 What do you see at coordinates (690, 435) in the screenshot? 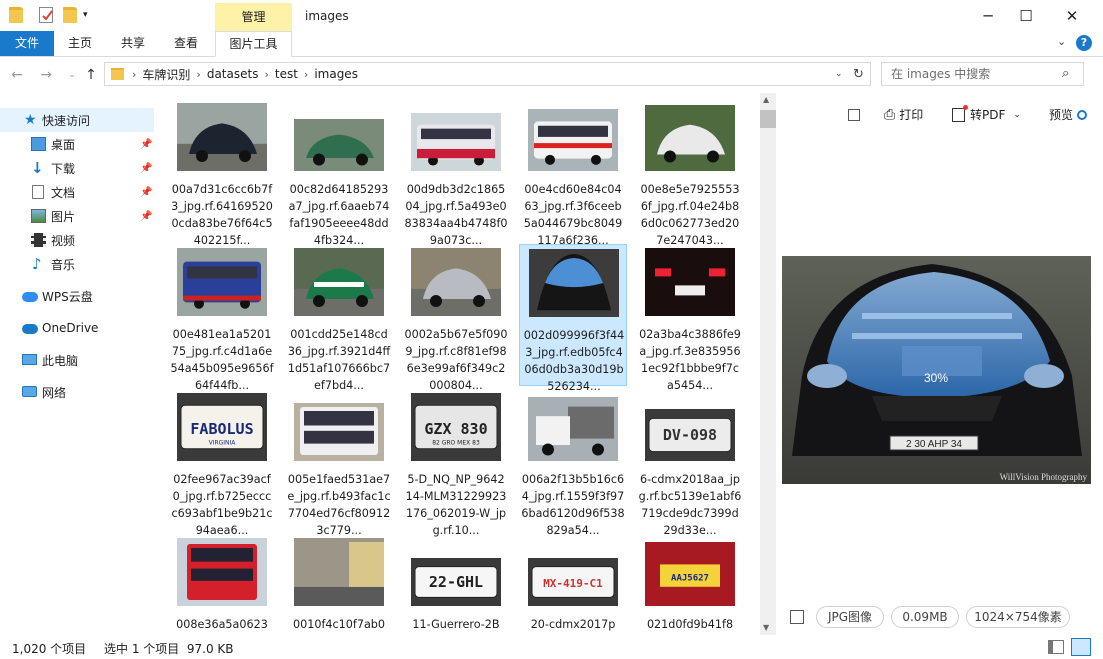
I see `file-thumbnail: DV-098` at bounding box center [690, 435].